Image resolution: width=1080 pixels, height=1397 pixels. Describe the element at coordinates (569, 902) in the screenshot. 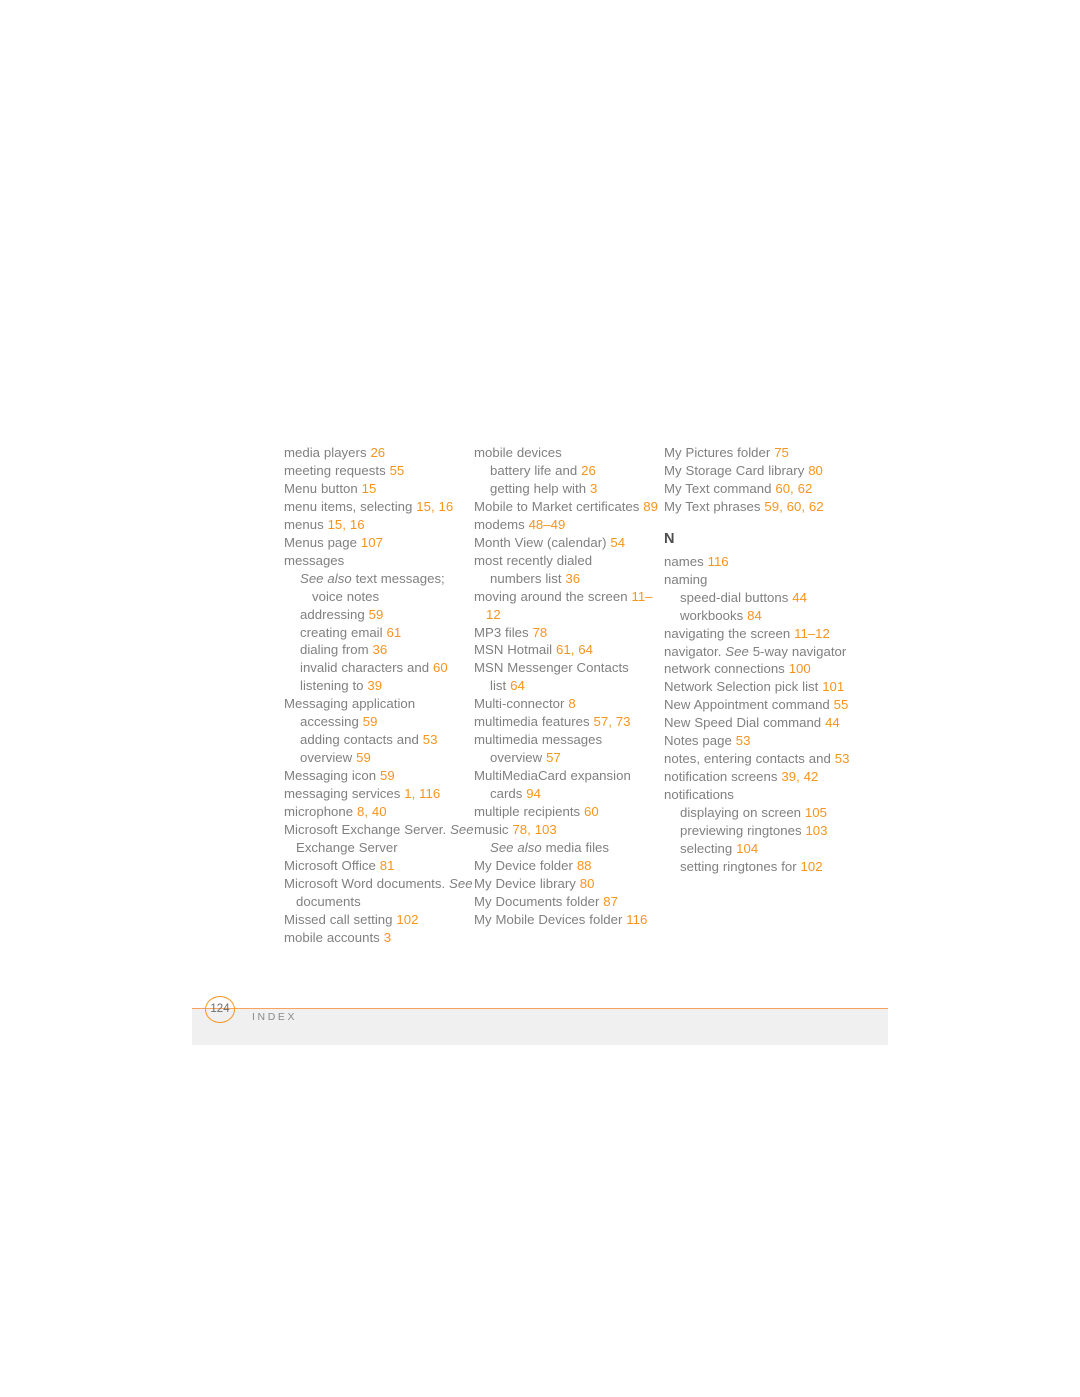

I see `index-entry: My Documents folder 87` at that location.